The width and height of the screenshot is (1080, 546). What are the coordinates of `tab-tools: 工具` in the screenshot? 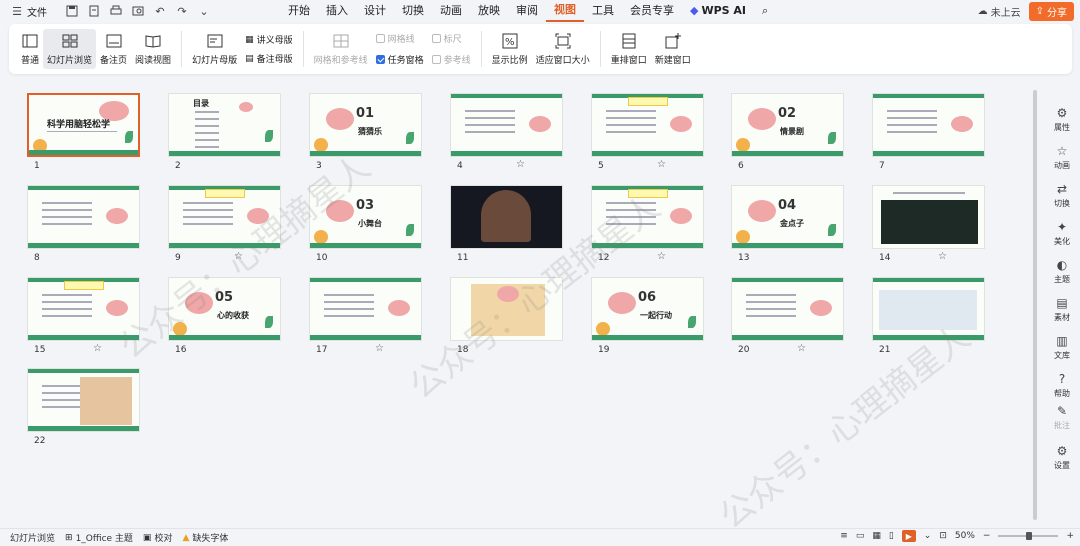 It's located at (603, 11).